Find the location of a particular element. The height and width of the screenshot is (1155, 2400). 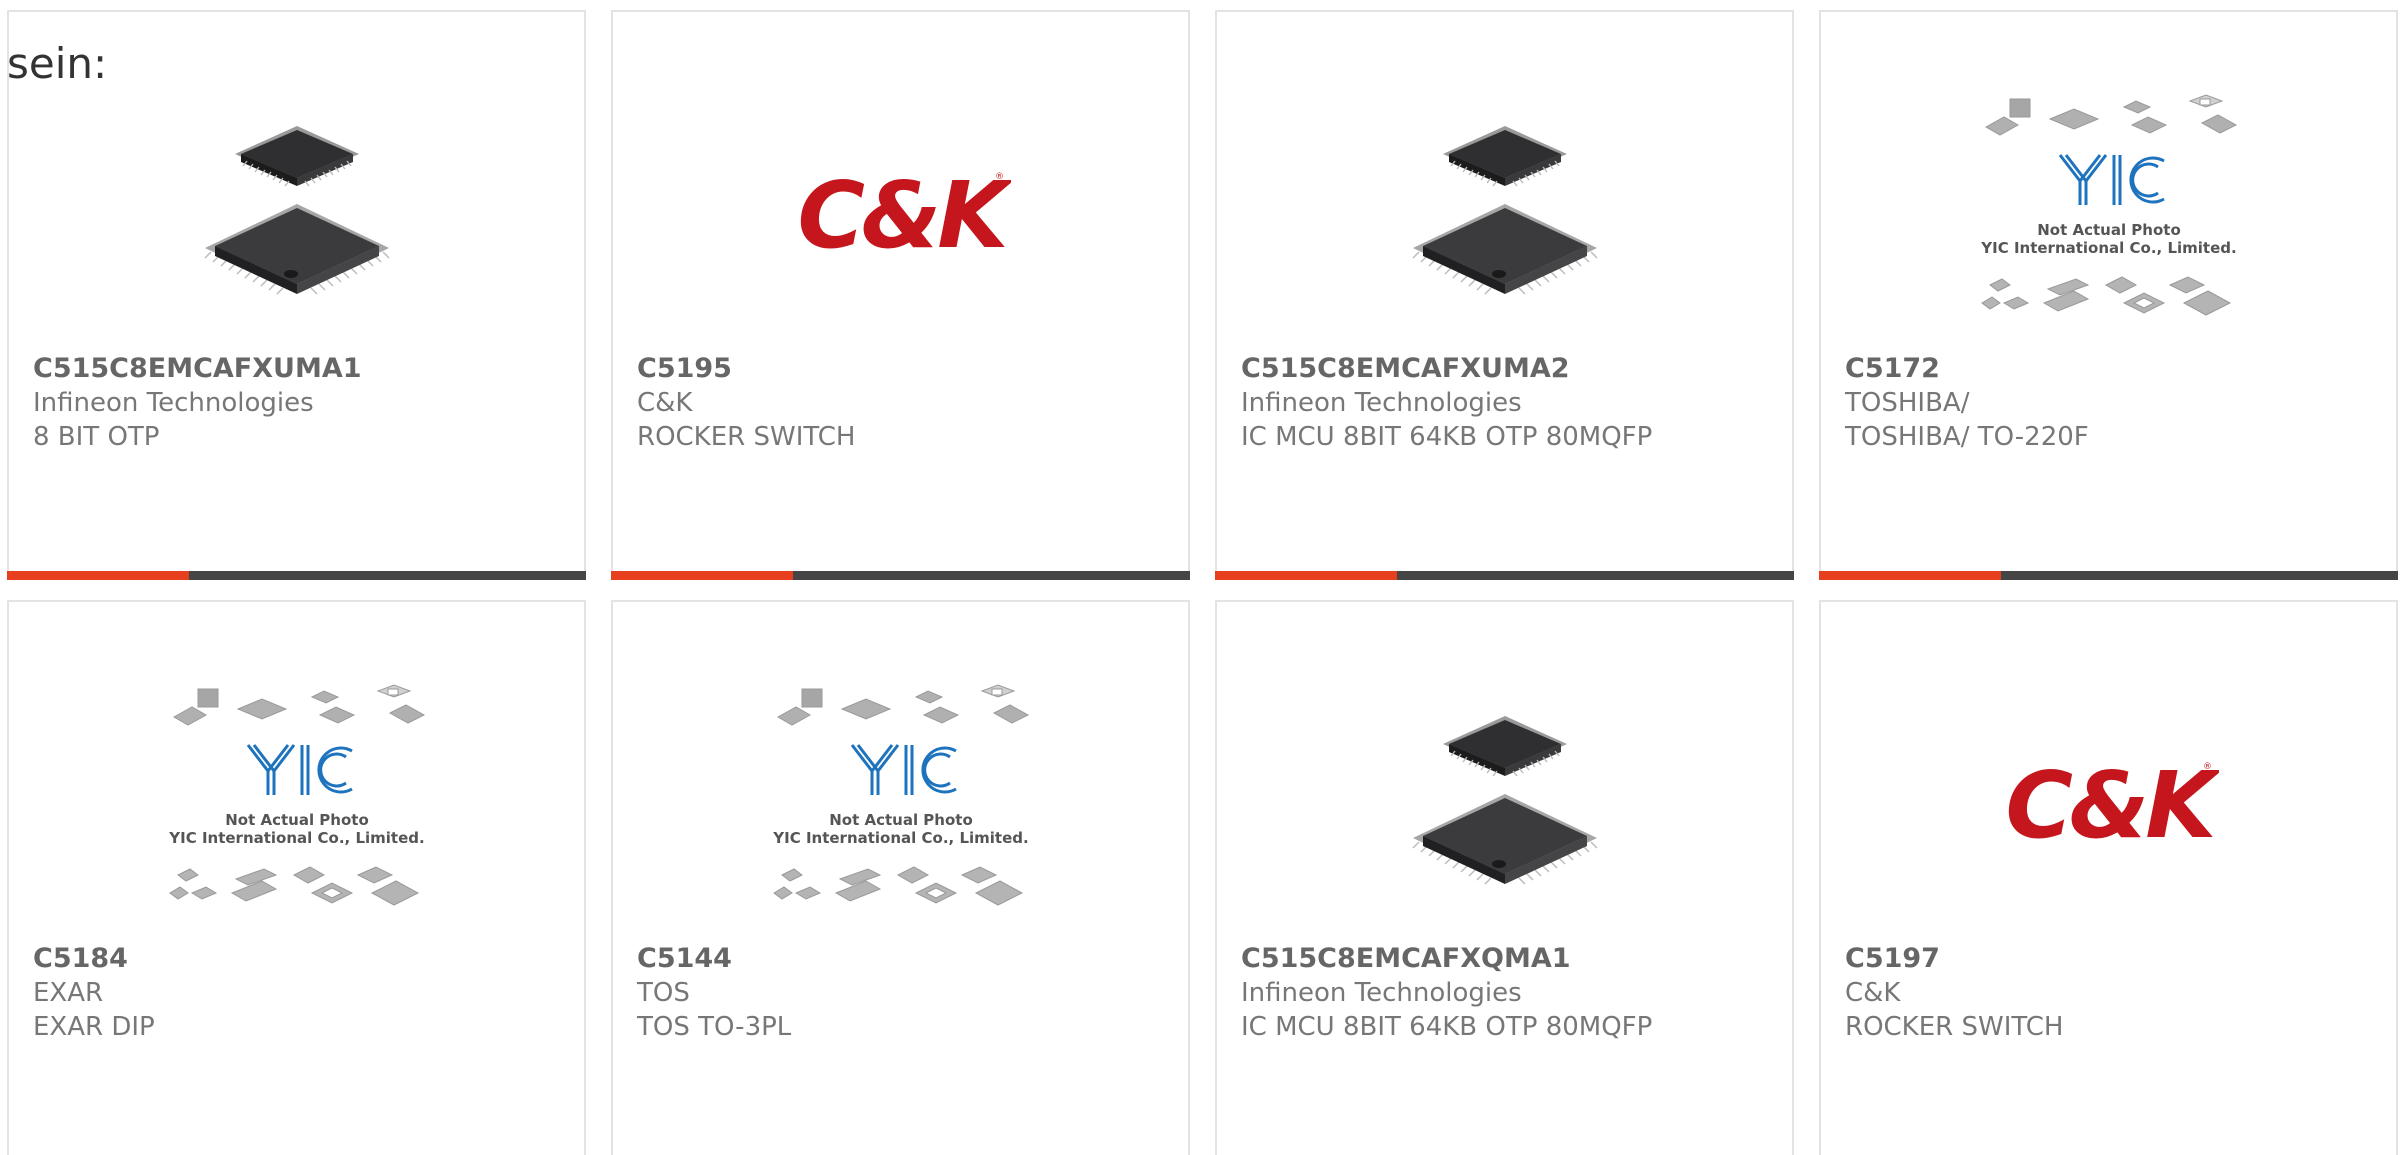

part-number-link: C515C8EMCAFXUMA1 is located at coordinates (298, 369).